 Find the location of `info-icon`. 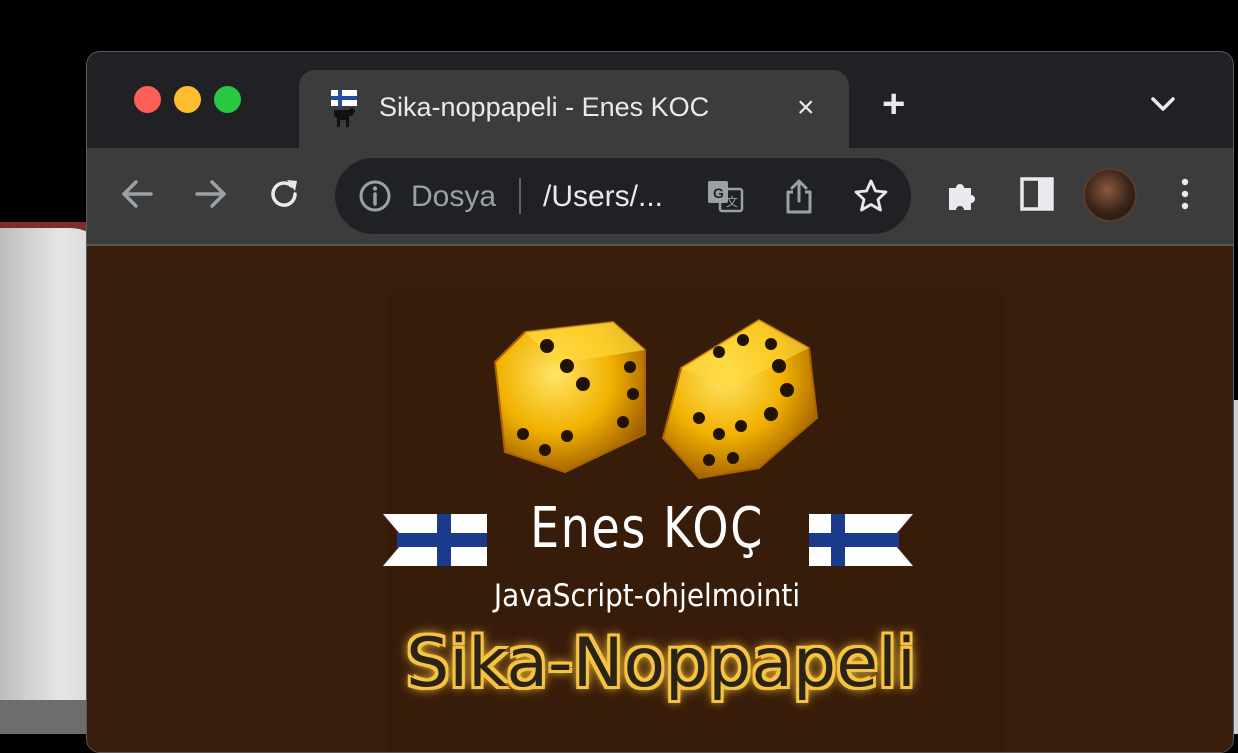

info-icon is located at coordinates (375, 196).